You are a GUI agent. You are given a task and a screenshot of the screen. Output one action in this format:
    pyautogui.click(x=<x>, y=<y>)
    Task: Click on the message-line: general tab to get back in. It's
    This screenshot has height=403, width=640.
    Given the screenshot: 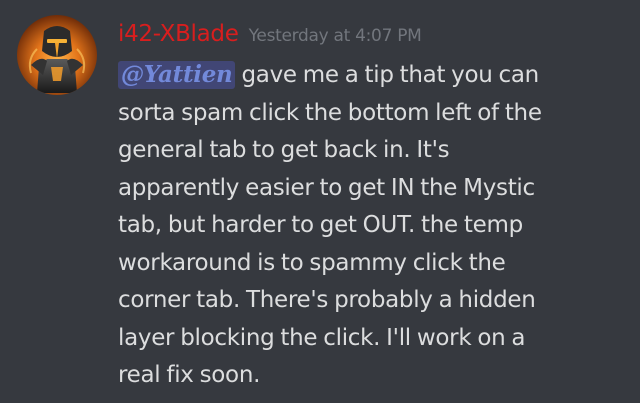 What is the action you would take?
    pyautogui.click(x=284, y=150)
    